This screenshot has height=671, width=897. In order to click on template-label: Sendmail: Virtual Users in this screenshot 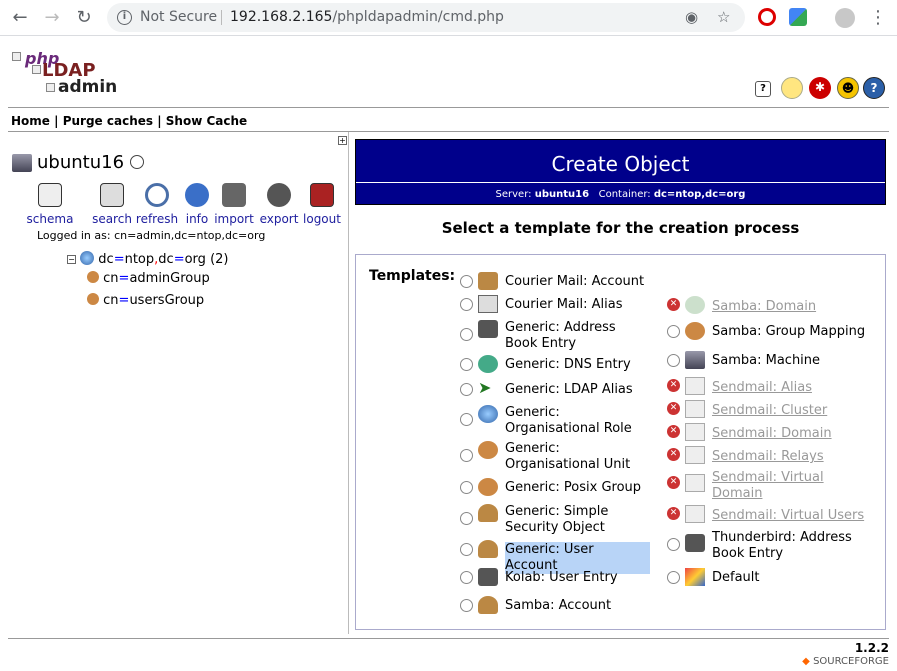, I will do `click(788, 515)`.